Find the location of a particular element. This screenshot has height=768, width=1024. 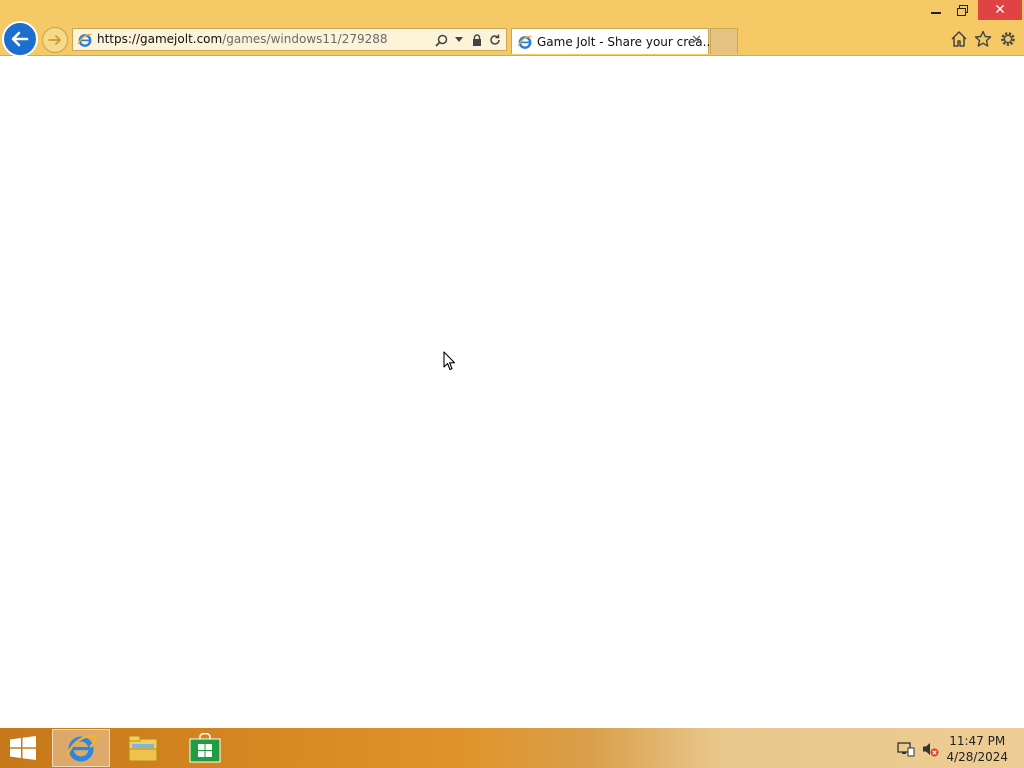

restore-icon is located at coordinates (962, 10).